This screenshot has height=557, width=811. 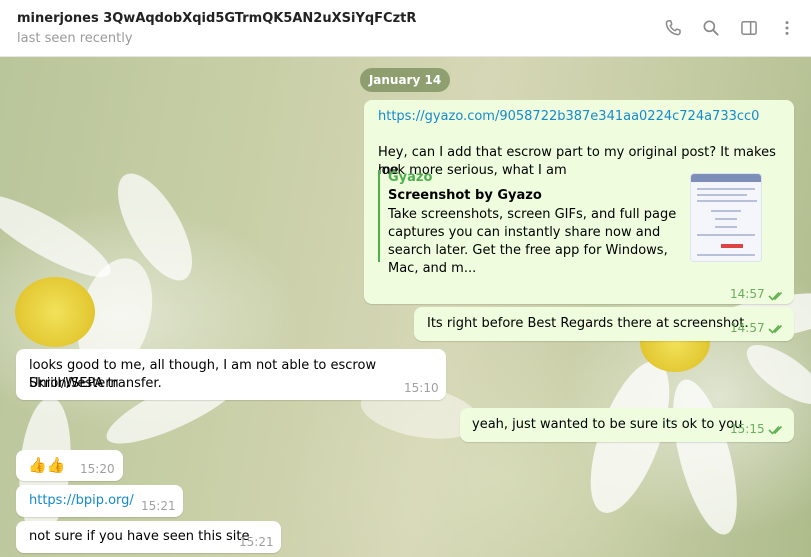 What do you see at coordinates (749, 28) in the screenshot?
I see `sidebar-toggle-icon` at bounding box center [749, 28].